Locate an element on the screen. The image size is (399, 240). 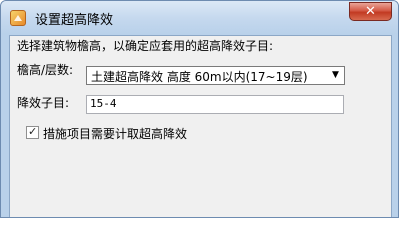
height-label: 檐高/层数: is located at coordinates (45, 70).